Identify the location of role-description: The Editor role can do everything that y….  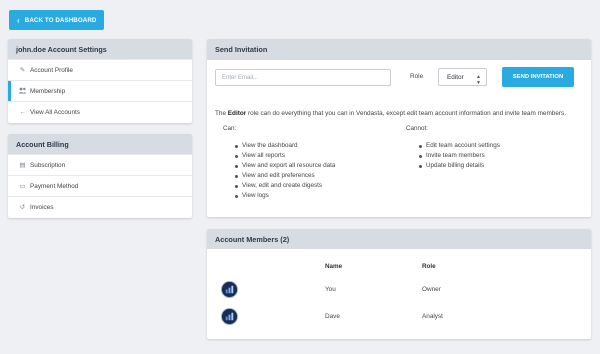
(390, 113).